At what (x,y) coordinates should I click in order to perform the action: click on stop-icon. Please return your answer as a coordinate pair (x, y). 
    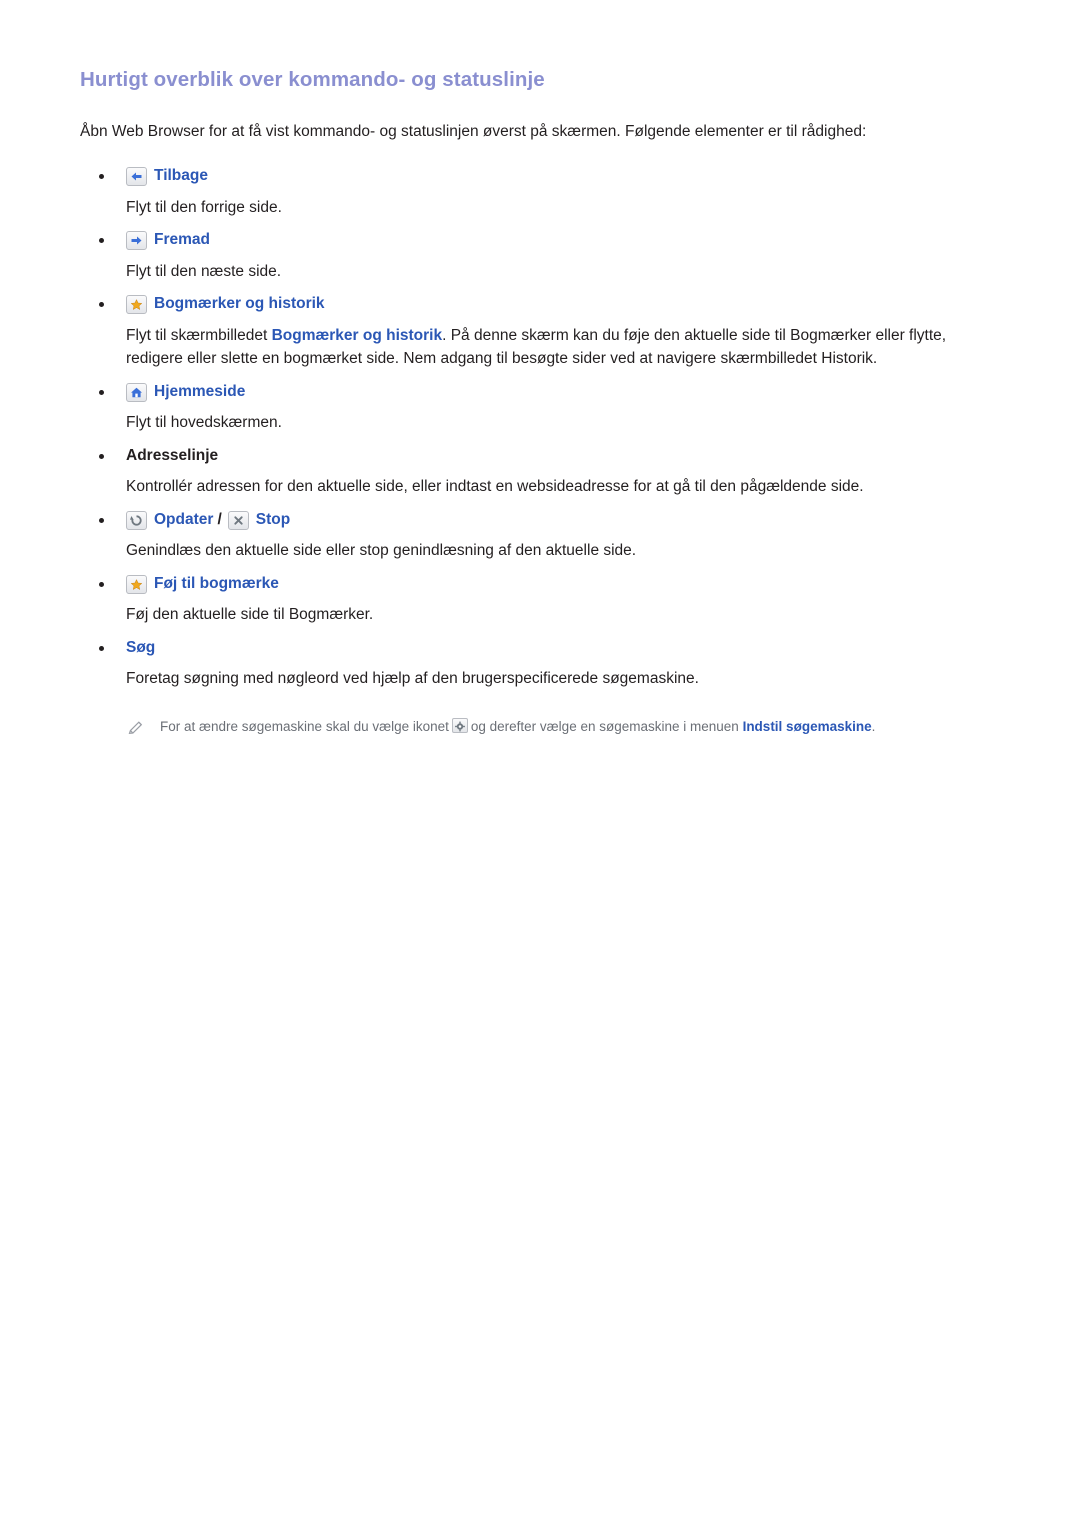
    Looking at the image, I should click on (238, 520).